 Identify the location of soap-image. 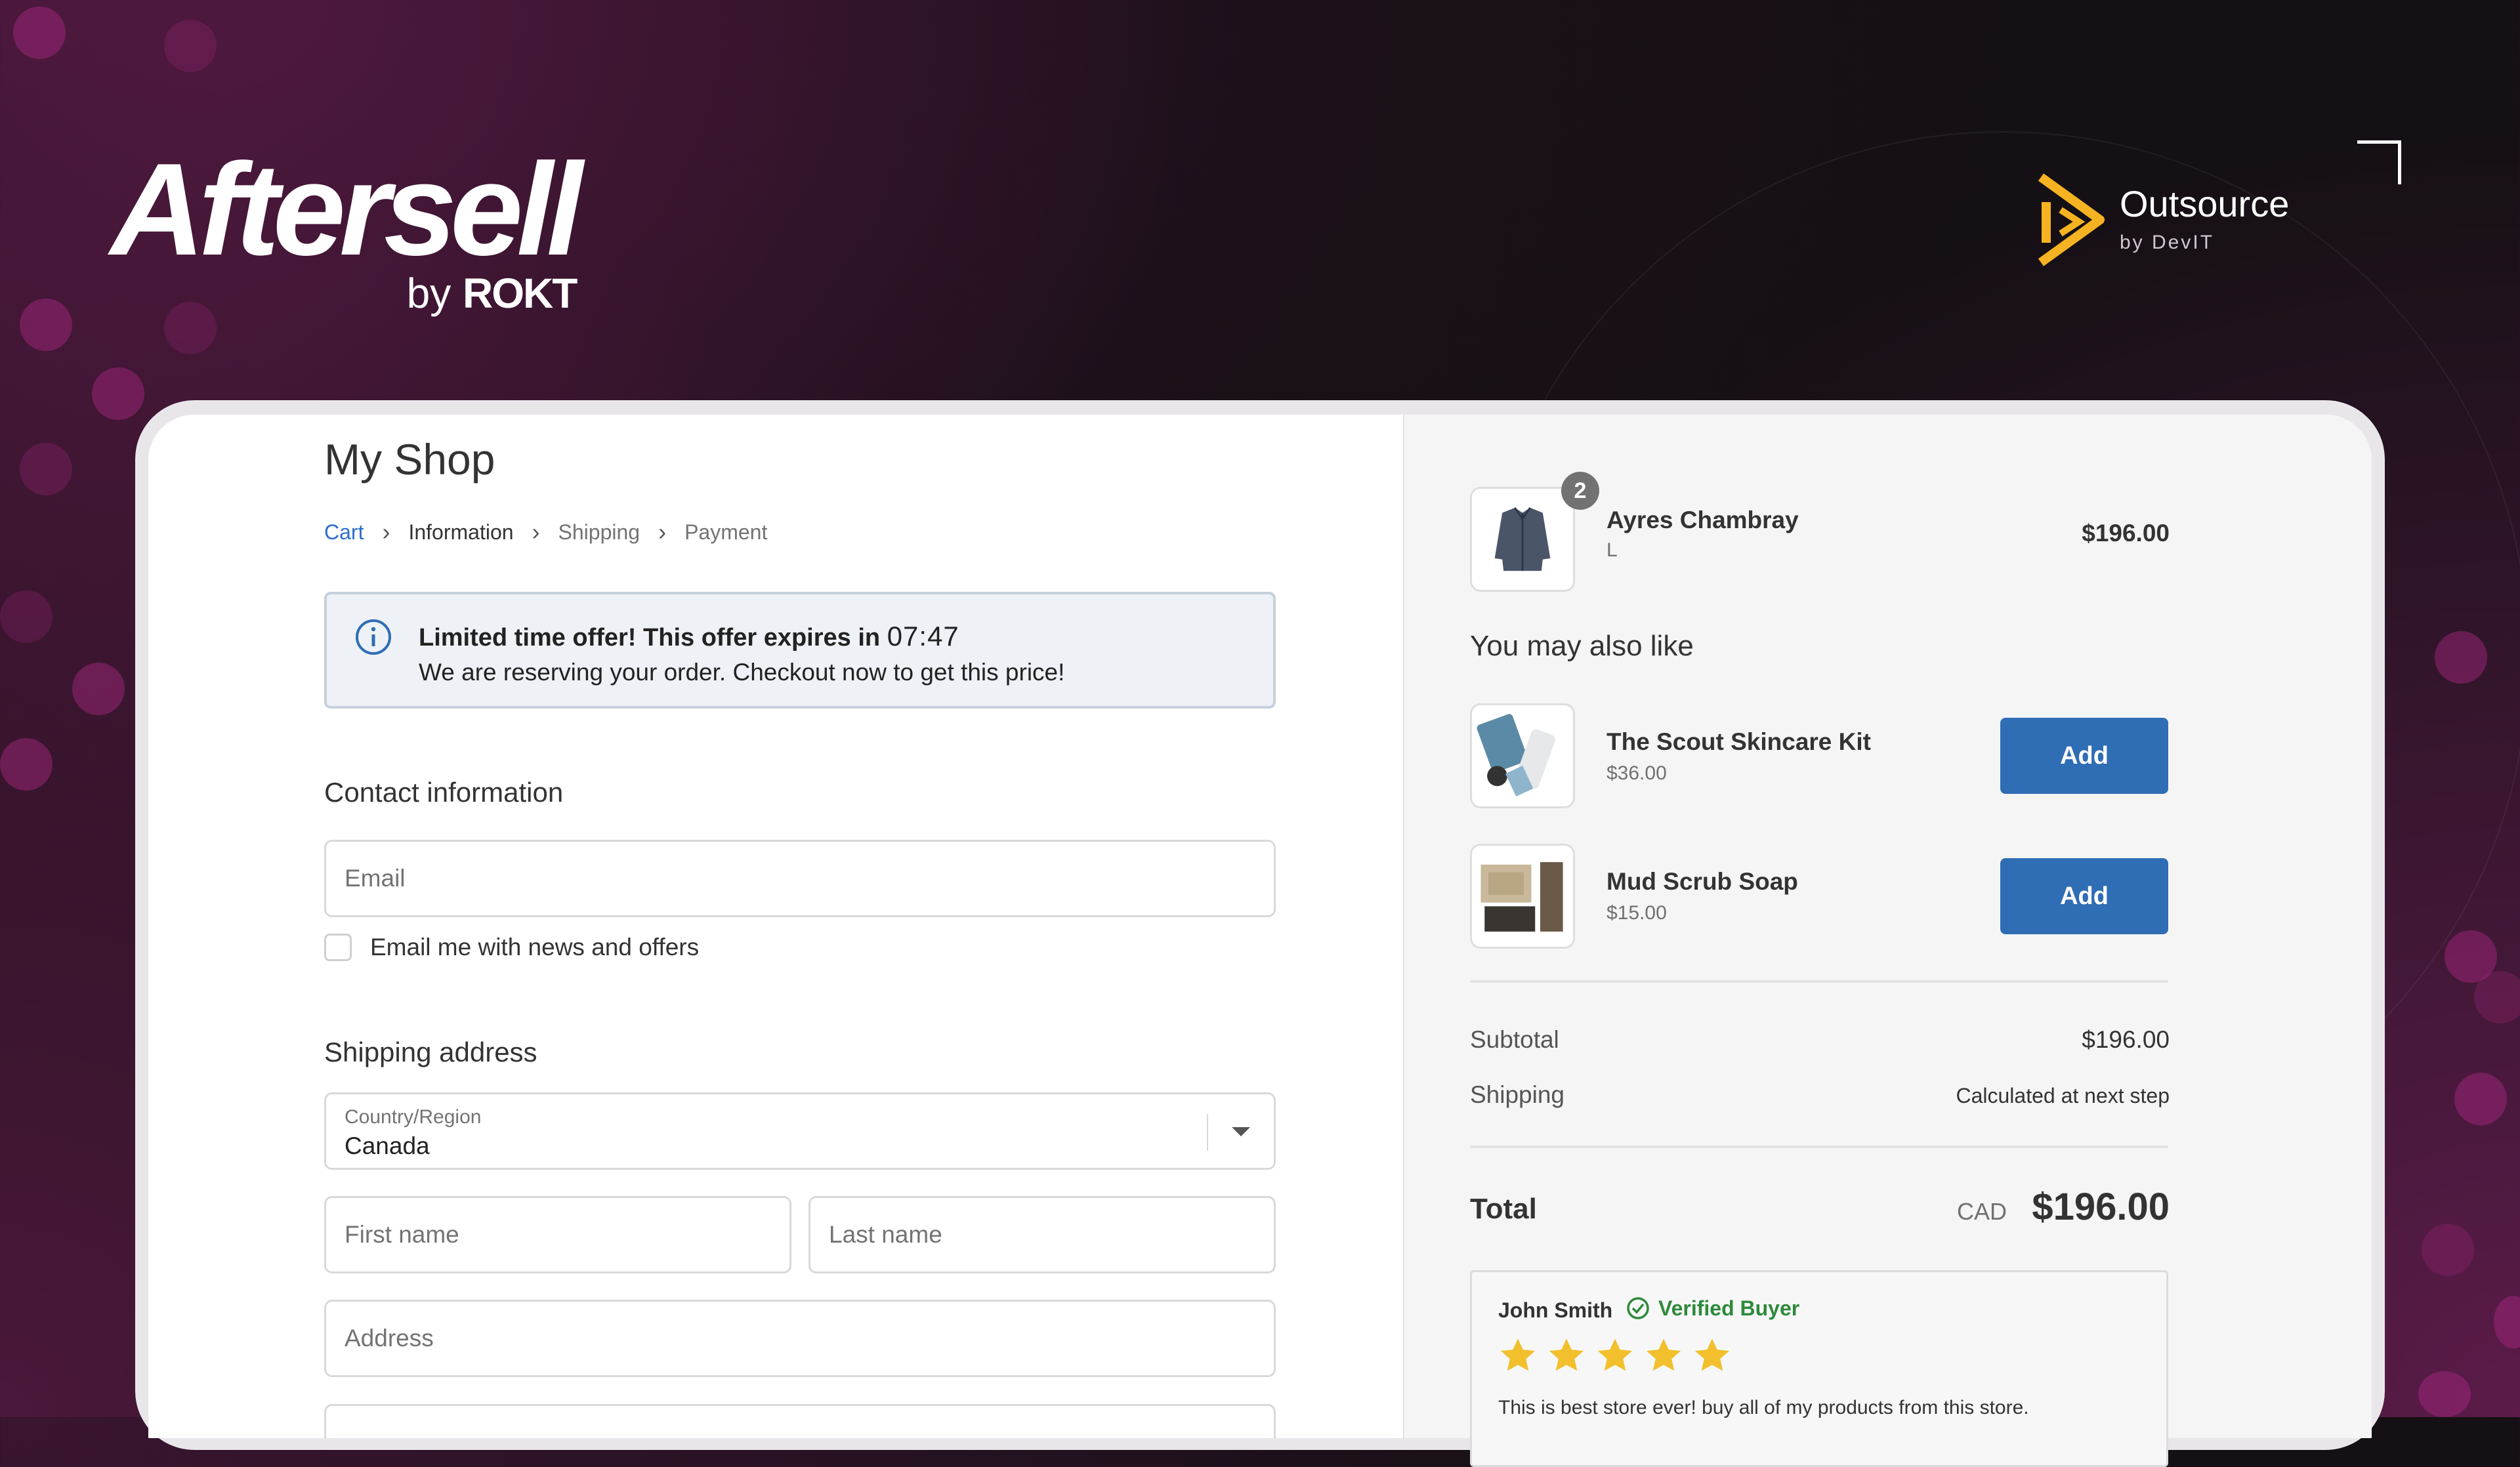
(1521, 897).